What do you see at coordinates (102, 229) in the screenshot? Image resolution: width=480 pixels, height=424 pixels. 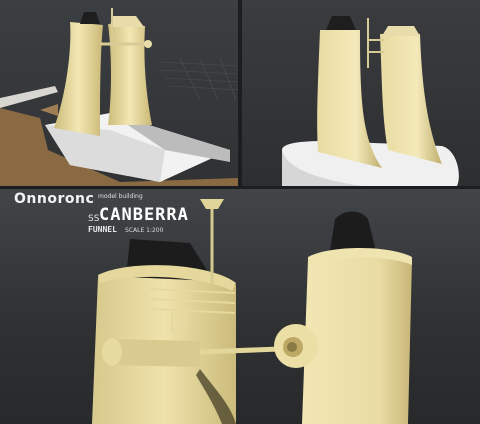 I see `title-part: FUNNEL` at bounding box center [102, 229].